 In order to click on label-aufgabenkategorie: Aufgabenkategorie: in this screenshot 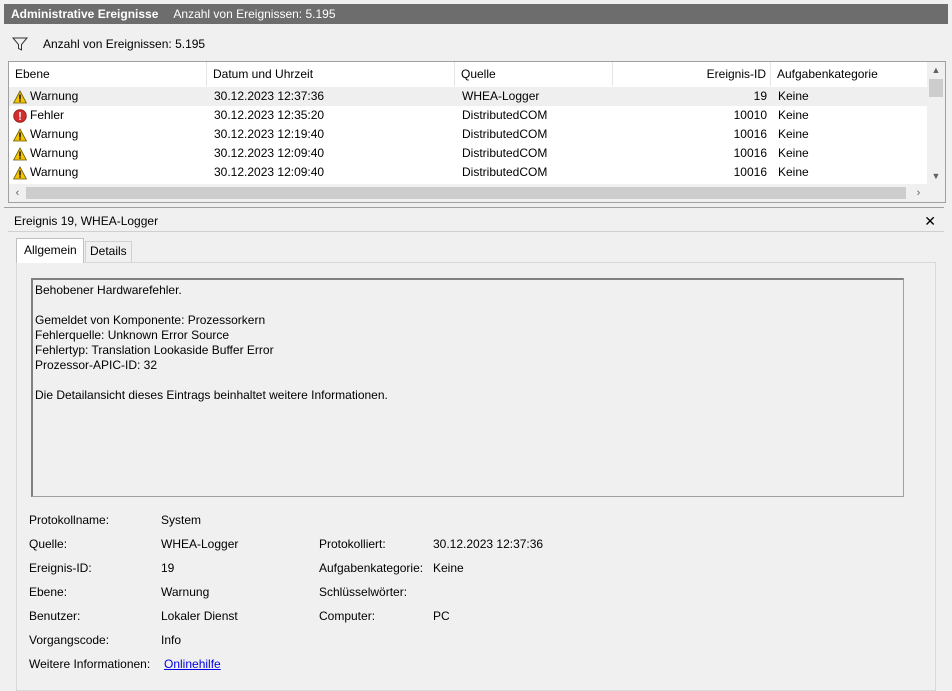, I will do `click(371, 568)`.